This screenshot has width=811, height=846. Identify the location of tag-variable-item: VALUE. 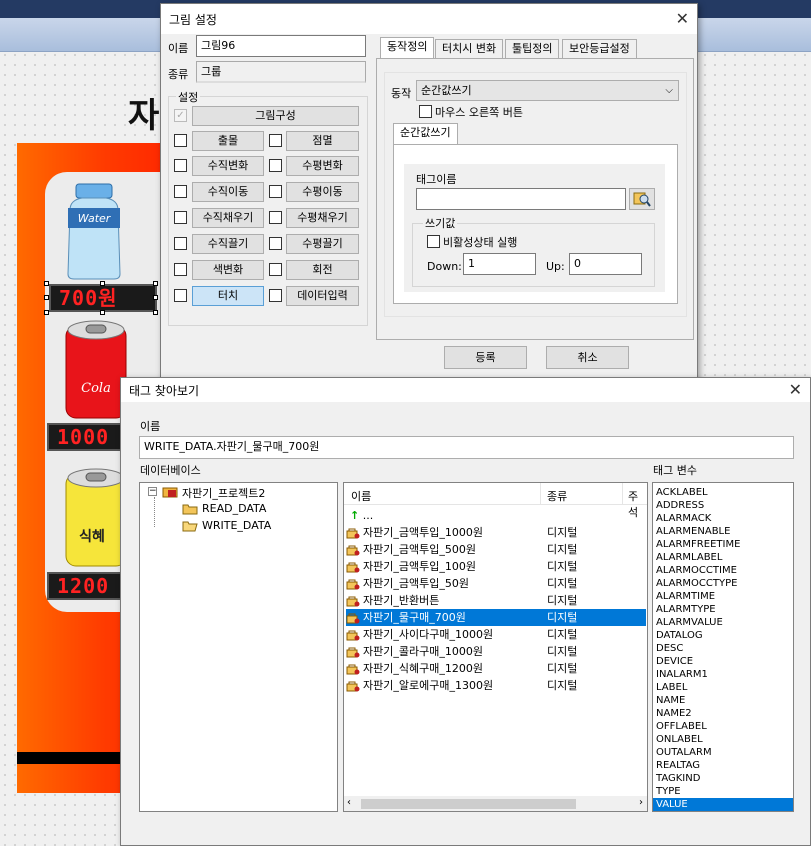
(723, 804).